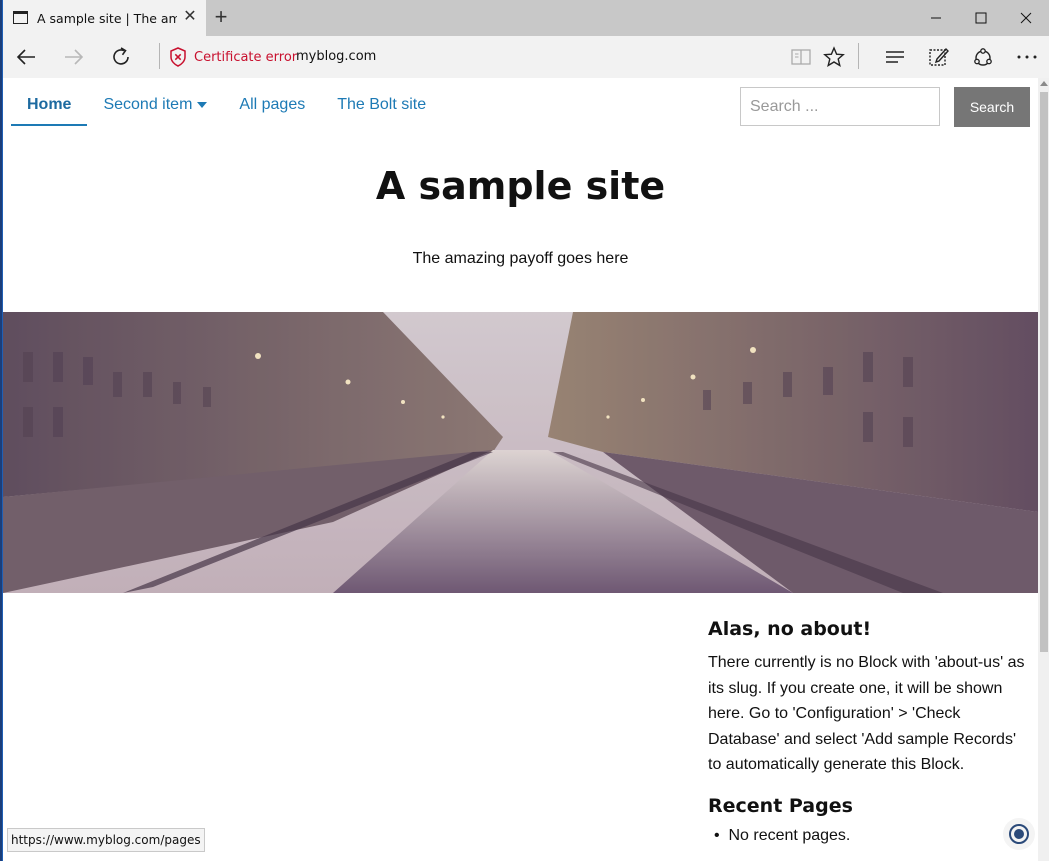 The width and height of the screenshot is (1049, 861). I want to click on favorite-star-icon, so click(834, 57).